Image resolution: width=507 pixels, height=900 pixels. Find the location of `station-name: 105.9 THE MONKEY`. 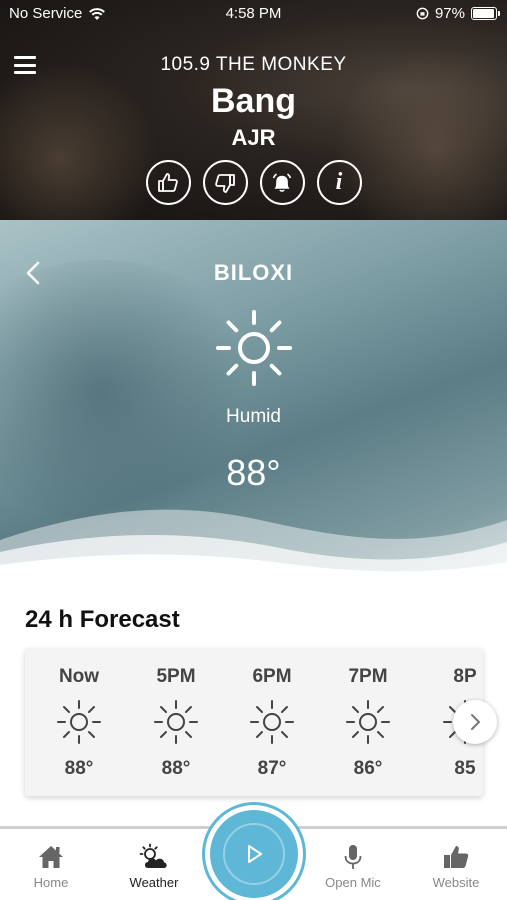

station-name: 105.9 THE MONKEY is located at coordinates (253, 64).